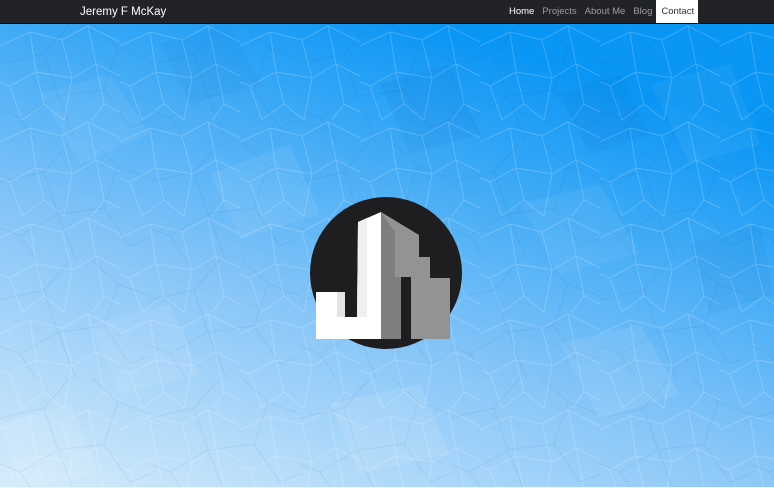  I want to click on nav-home-link: Home, so click(521, 11).